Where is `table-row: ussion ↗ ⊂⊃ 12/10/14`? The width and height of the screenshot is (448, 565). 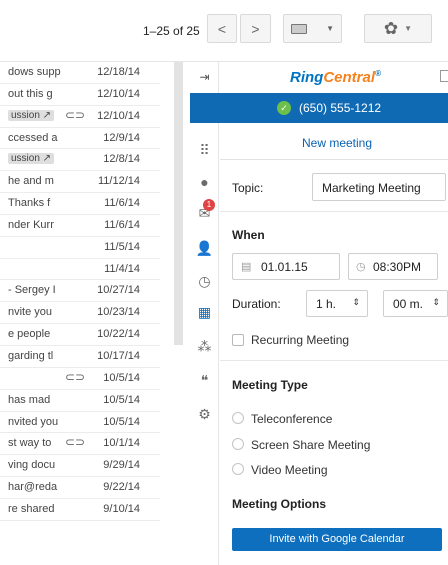
table-row: ussion ↗ ⊂⊃ 12/10/14 is located at coordinates (80, 117).